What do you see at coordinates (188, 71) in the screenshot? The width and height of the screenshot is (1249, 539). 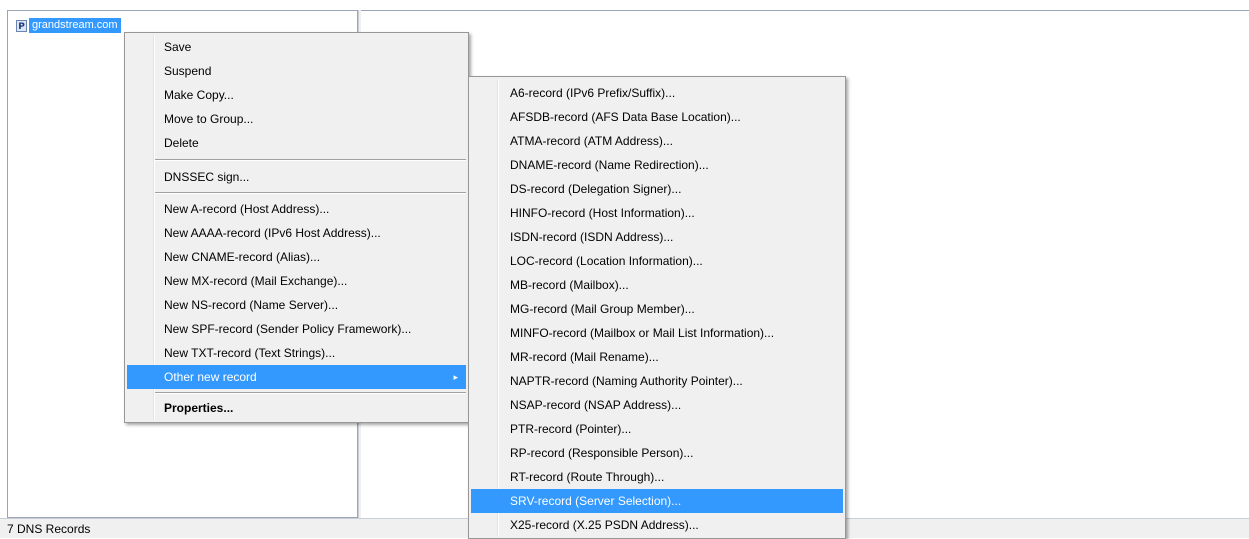 I see `menu-item-label: Suspend` at bounding box center [188, 71].